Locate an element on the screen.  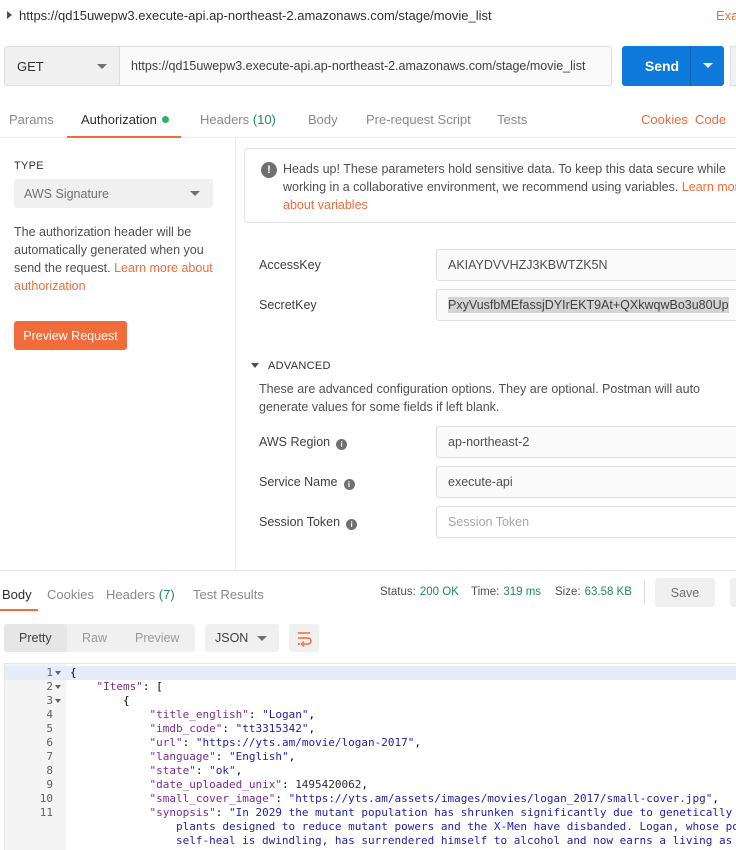
view-mode-group: Pretty Raw Preview is located at coordinates (99, 638).